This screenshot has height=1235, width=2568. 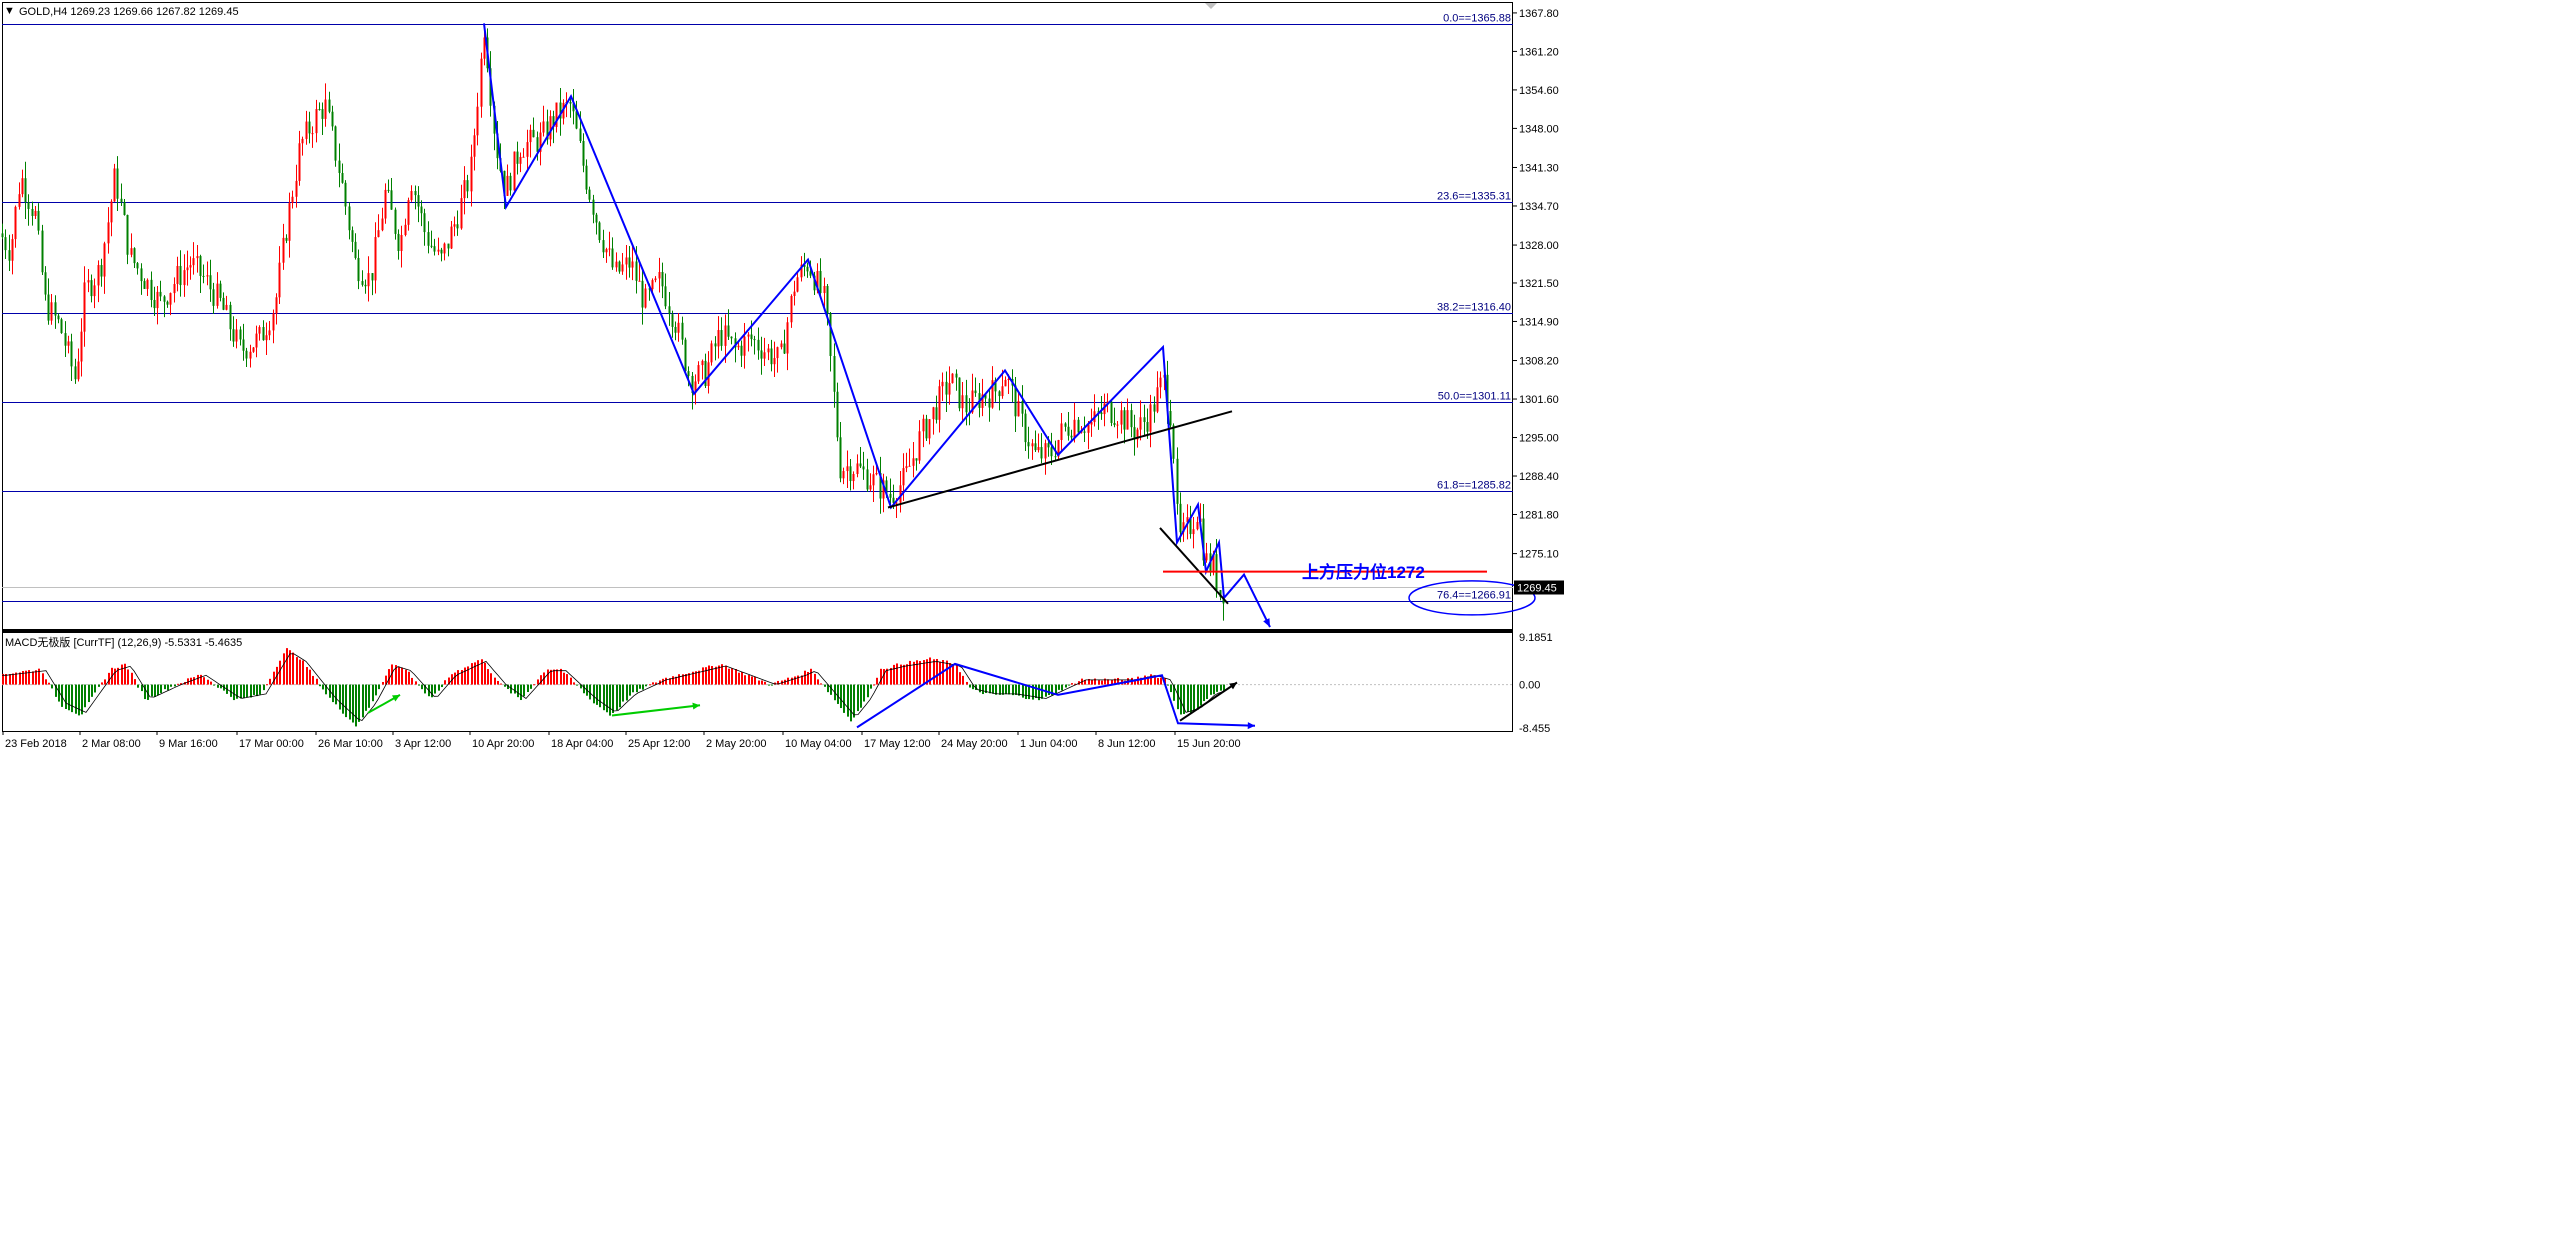 What do you see at coordinates (350, 744) in the screenshot?
I see `time-tick-label: 26 Mar 10:00` at bounding box center [350, 744].